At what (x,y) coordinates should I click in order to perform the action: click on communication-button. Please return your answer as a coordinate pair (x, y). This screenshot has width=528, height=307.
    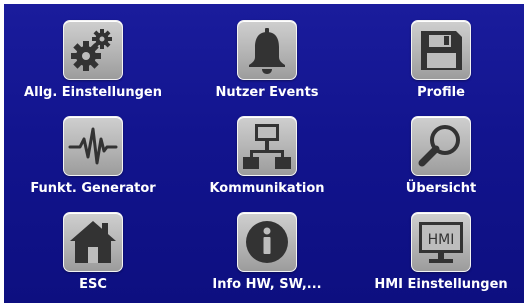
    Looking at the image, I should click on (267, 146).